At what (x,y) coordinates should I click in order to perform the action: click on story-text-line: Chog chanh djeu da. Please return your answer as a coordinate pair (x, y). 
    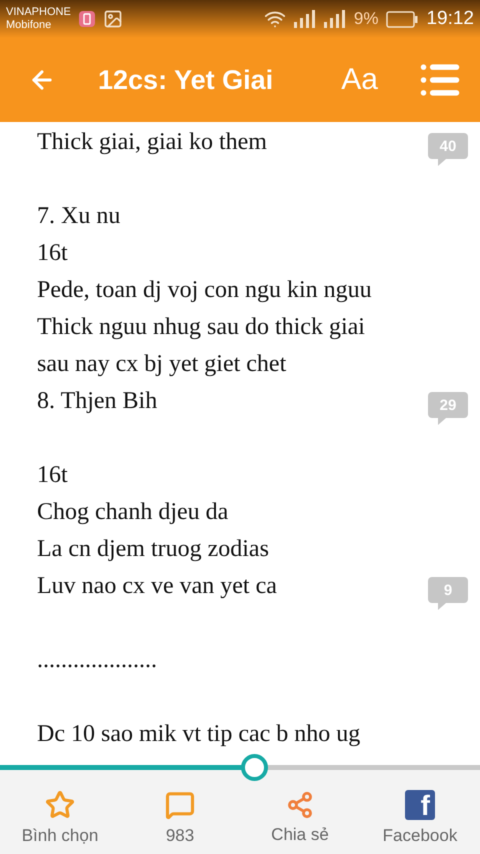
    Looking at the image, I should click on (133, 512).